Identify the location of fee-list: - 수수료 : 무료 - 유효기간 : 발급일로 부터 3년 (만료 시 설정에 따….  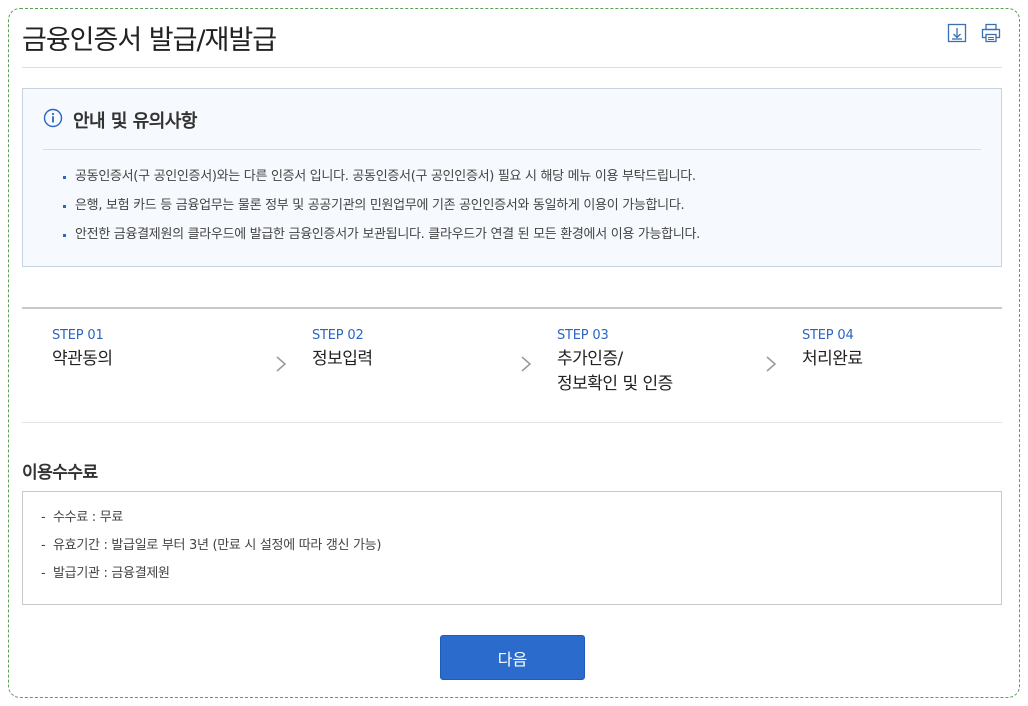
(211, 550).